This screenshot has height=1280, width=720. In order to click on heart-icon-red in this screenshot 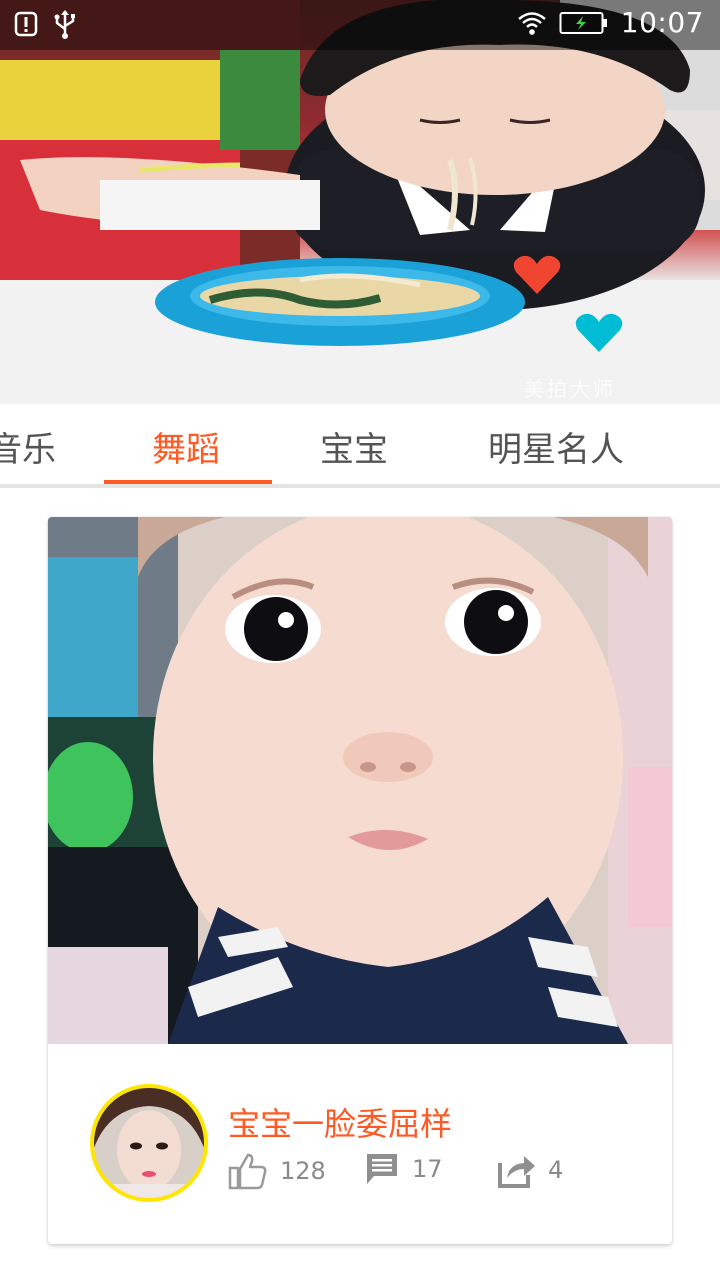, I will do `click(537, 274)`.